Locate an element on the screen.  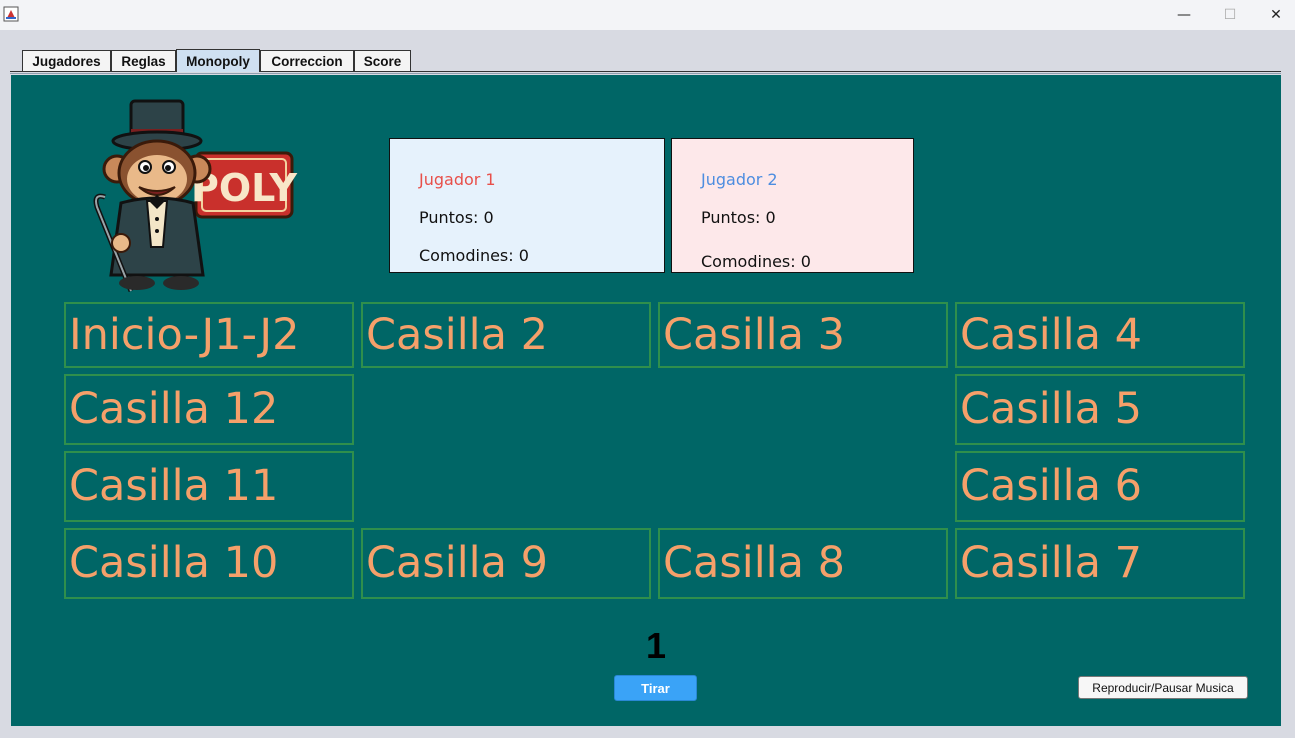
player-2-name: Jugador 2 is located at coordinates (739, 179).